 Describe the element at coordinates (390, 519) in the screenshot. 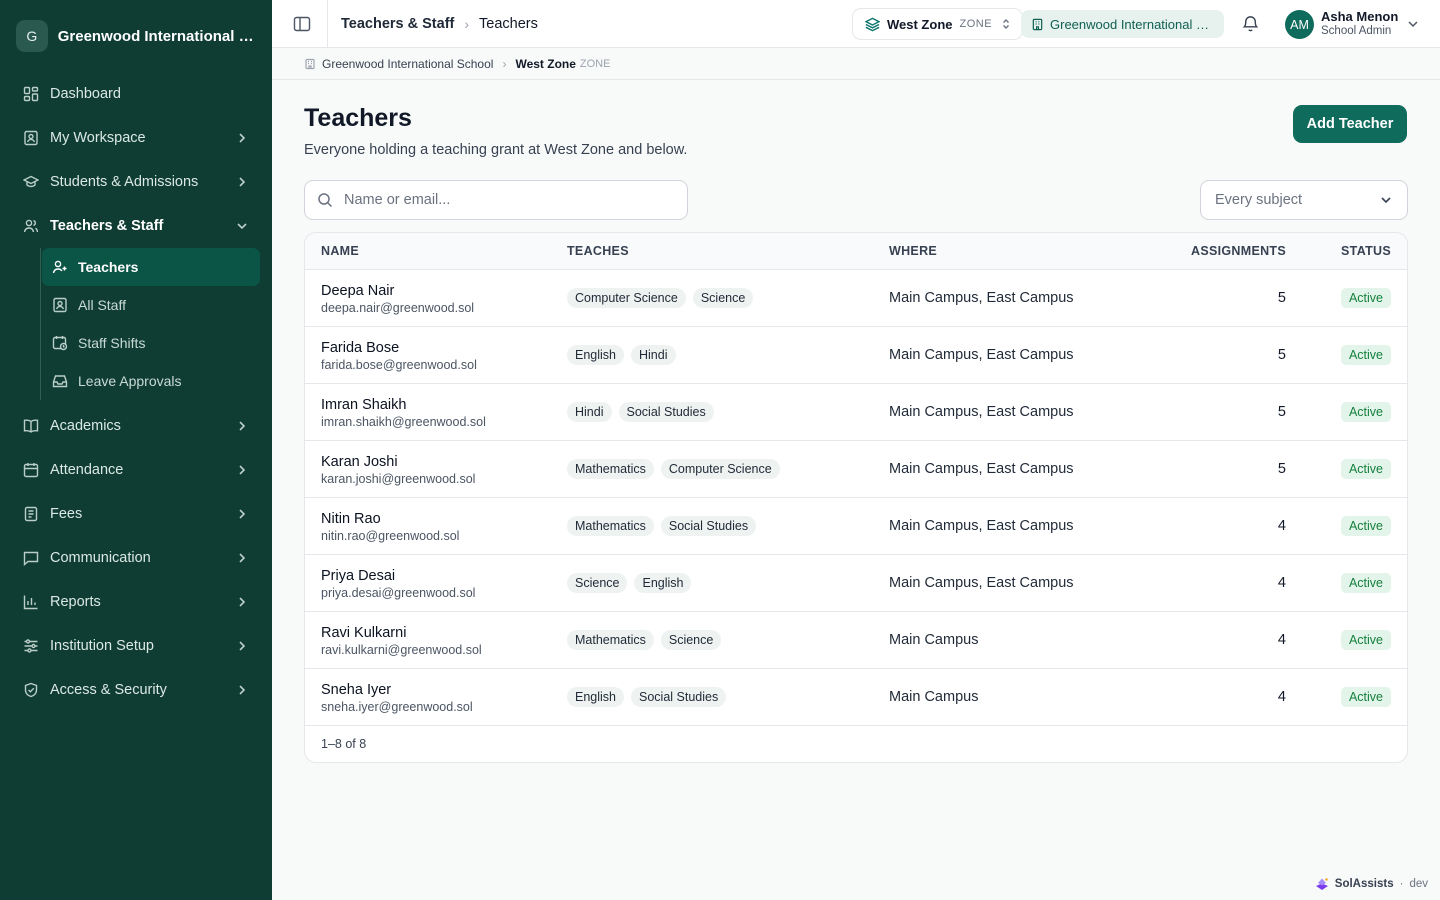

I see `teacher-name: Nitin Rao` at that location.